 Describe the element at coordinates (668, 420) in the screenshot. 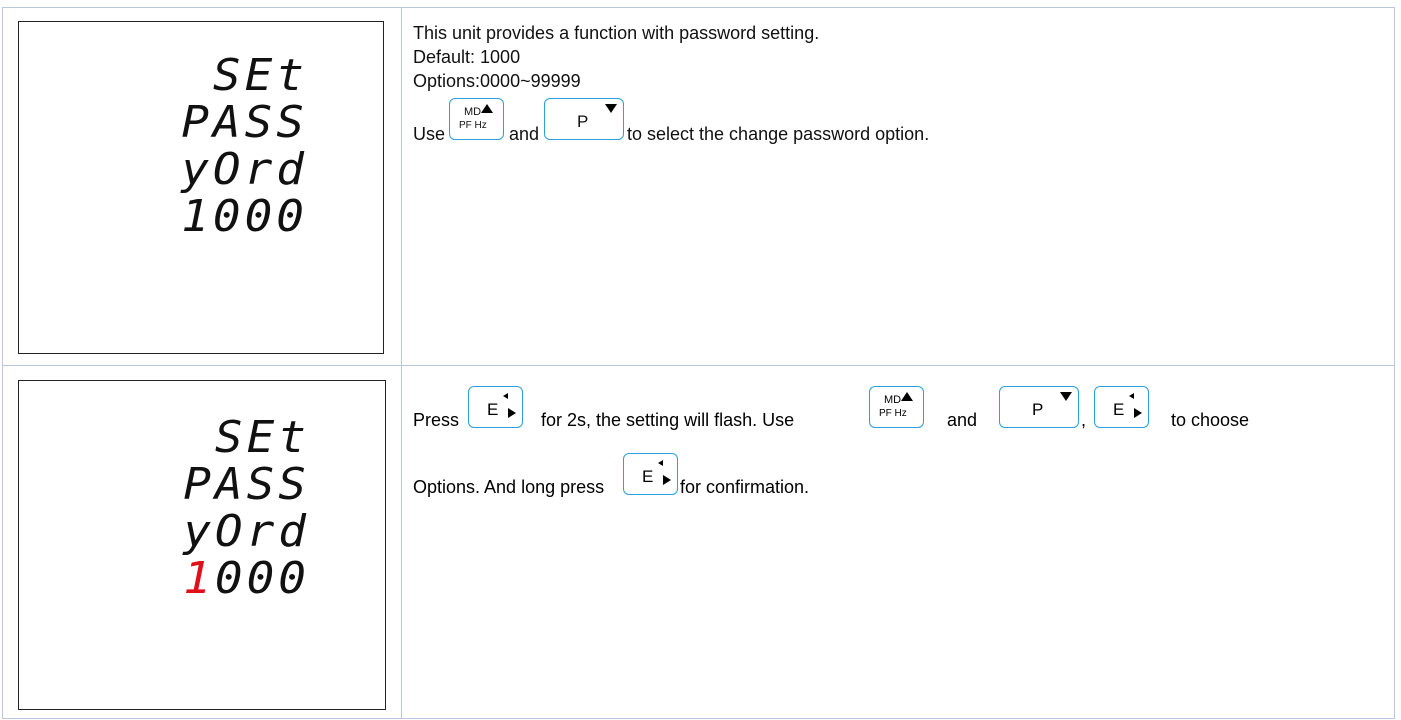

I see `description-text: for 2s, the setting will flash. Use` at that location.